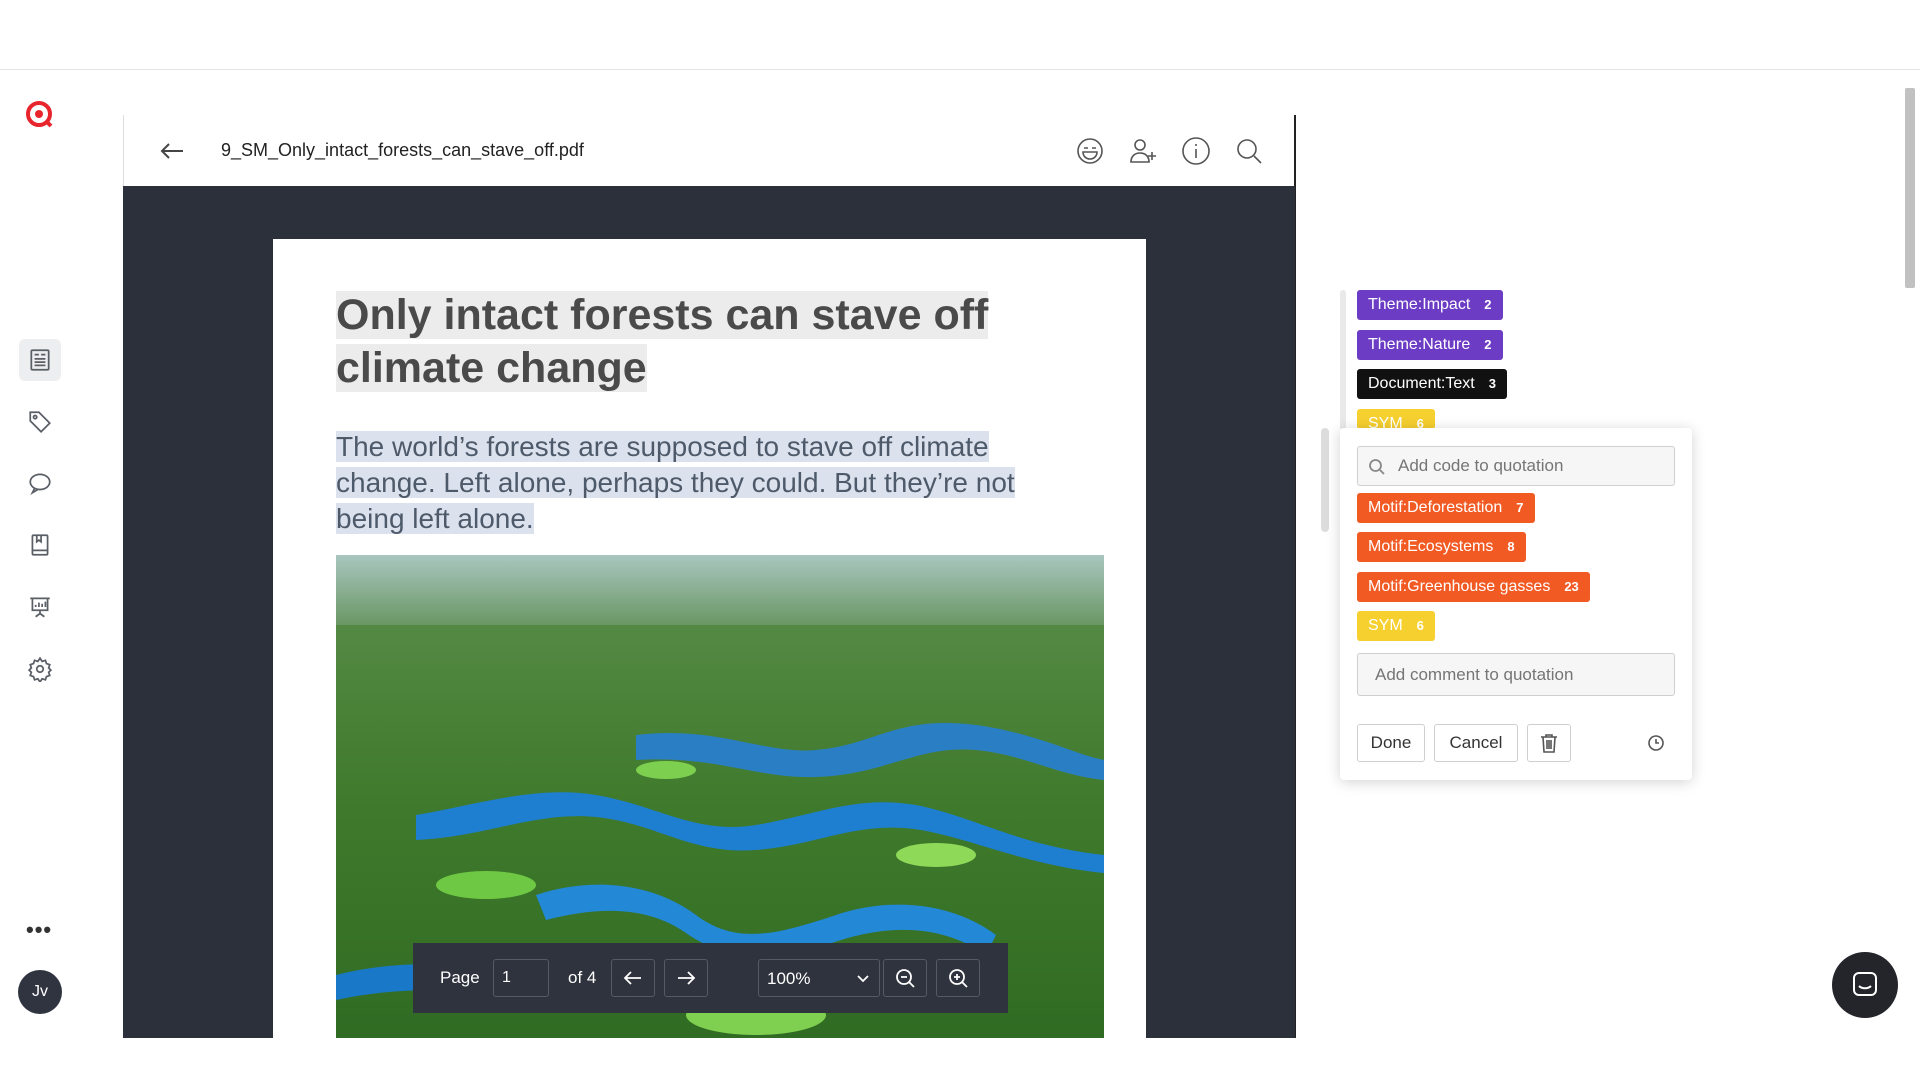 The image size is (1920, 1080). Describe the element at coordinates (40, 360) in the screenshot. I see `documents-icon` at that location.